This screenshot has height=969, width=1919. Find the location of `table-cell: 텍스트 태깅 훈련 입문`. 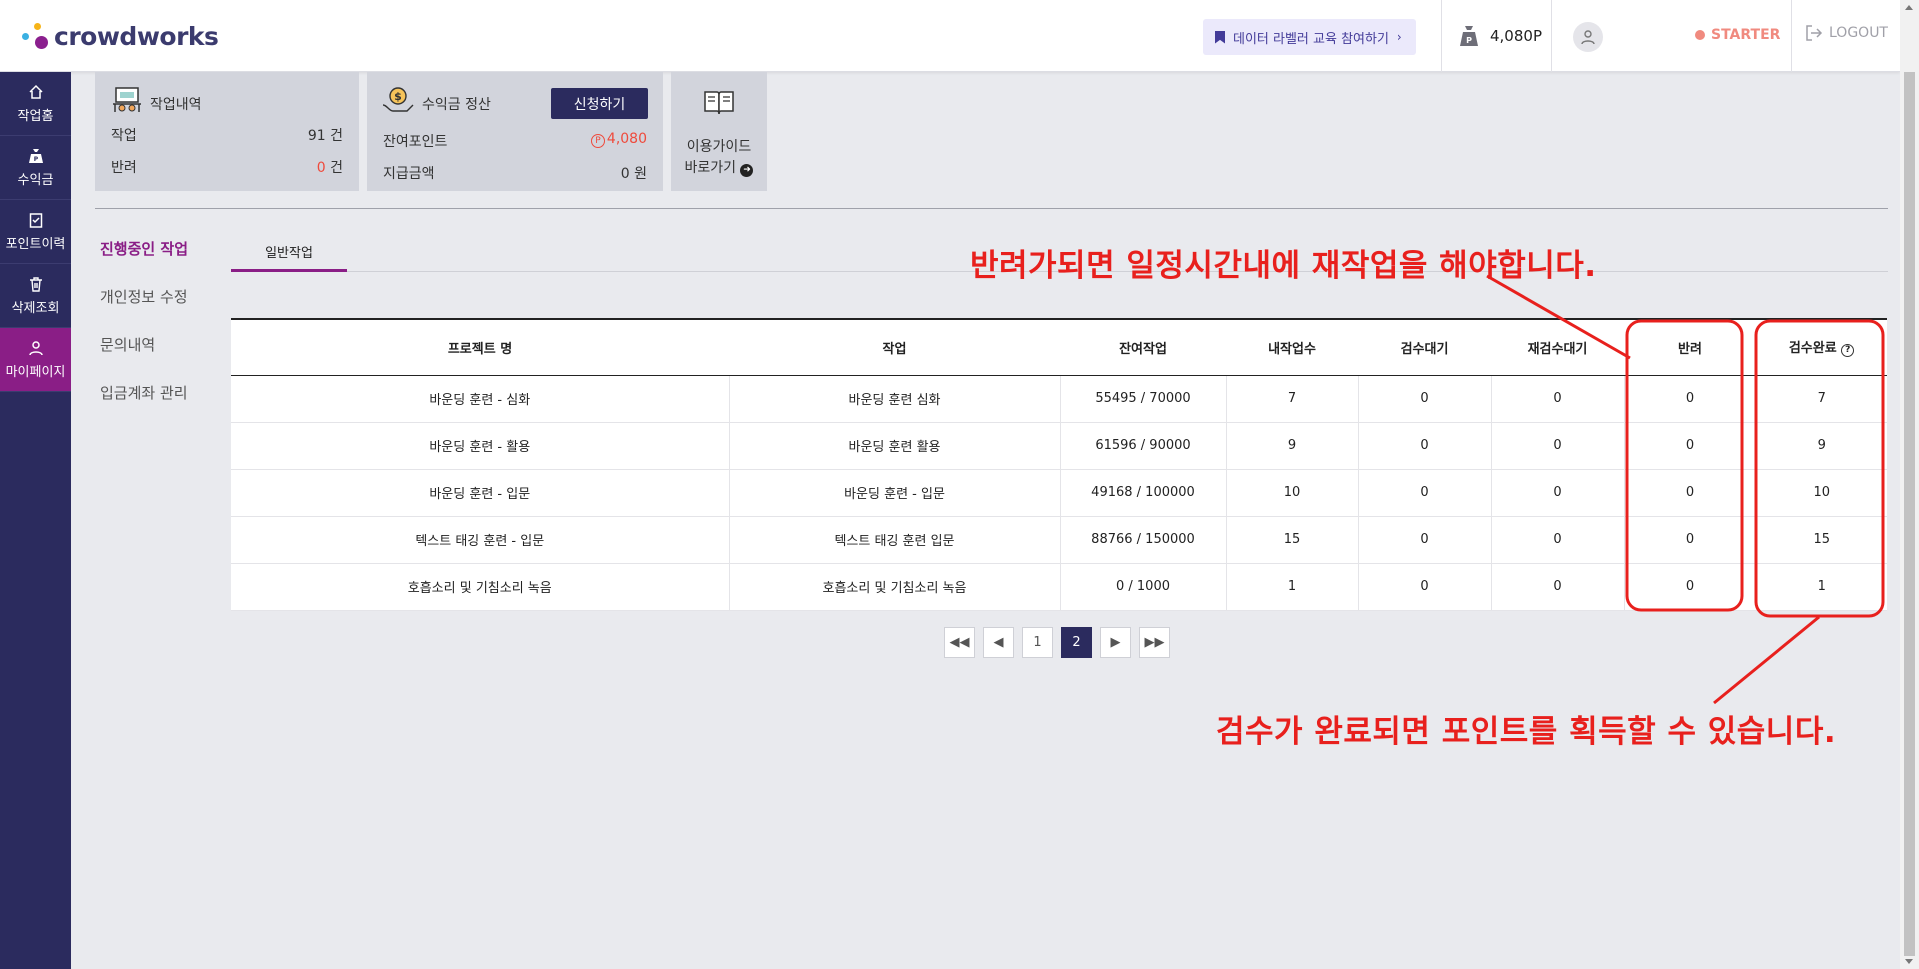

table-cell: 텍스트 태깅 훈련 입문 is located at coordinates (895, 540).